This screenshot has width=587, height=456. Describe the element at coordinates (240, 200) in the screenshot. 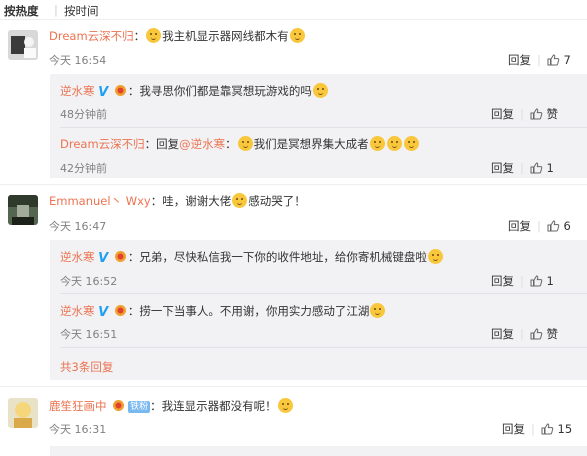

I see `crying-emoji-icon` at that location.